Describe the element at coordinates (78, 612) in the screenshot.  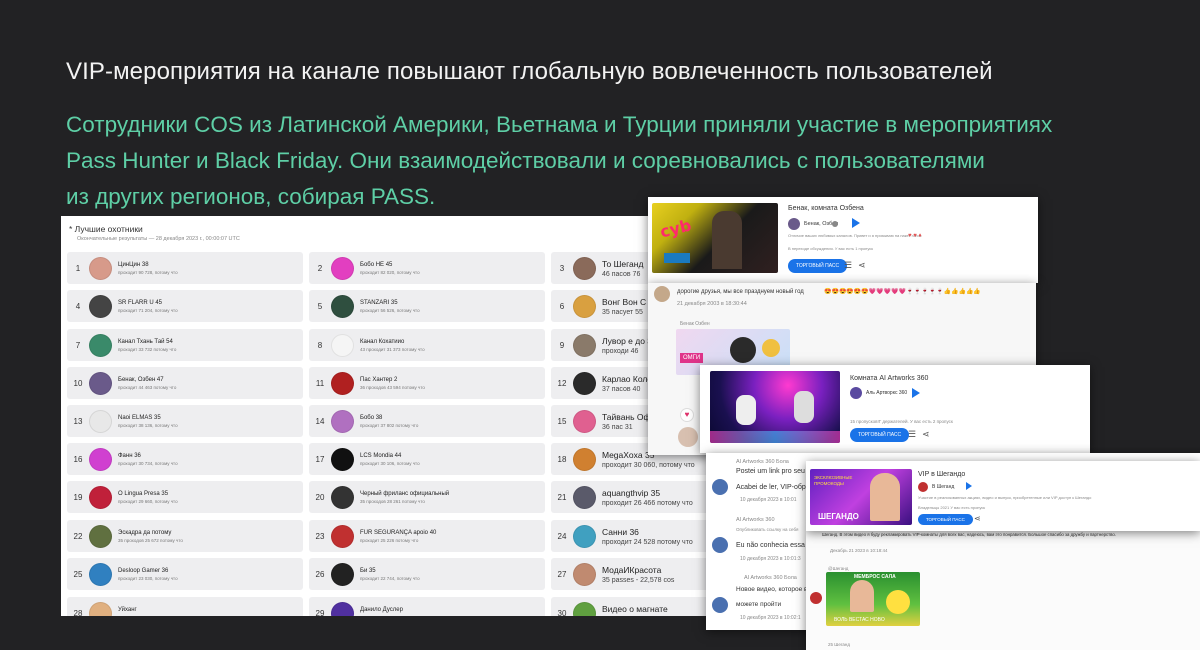
I see `rank-number: 28` at that location.